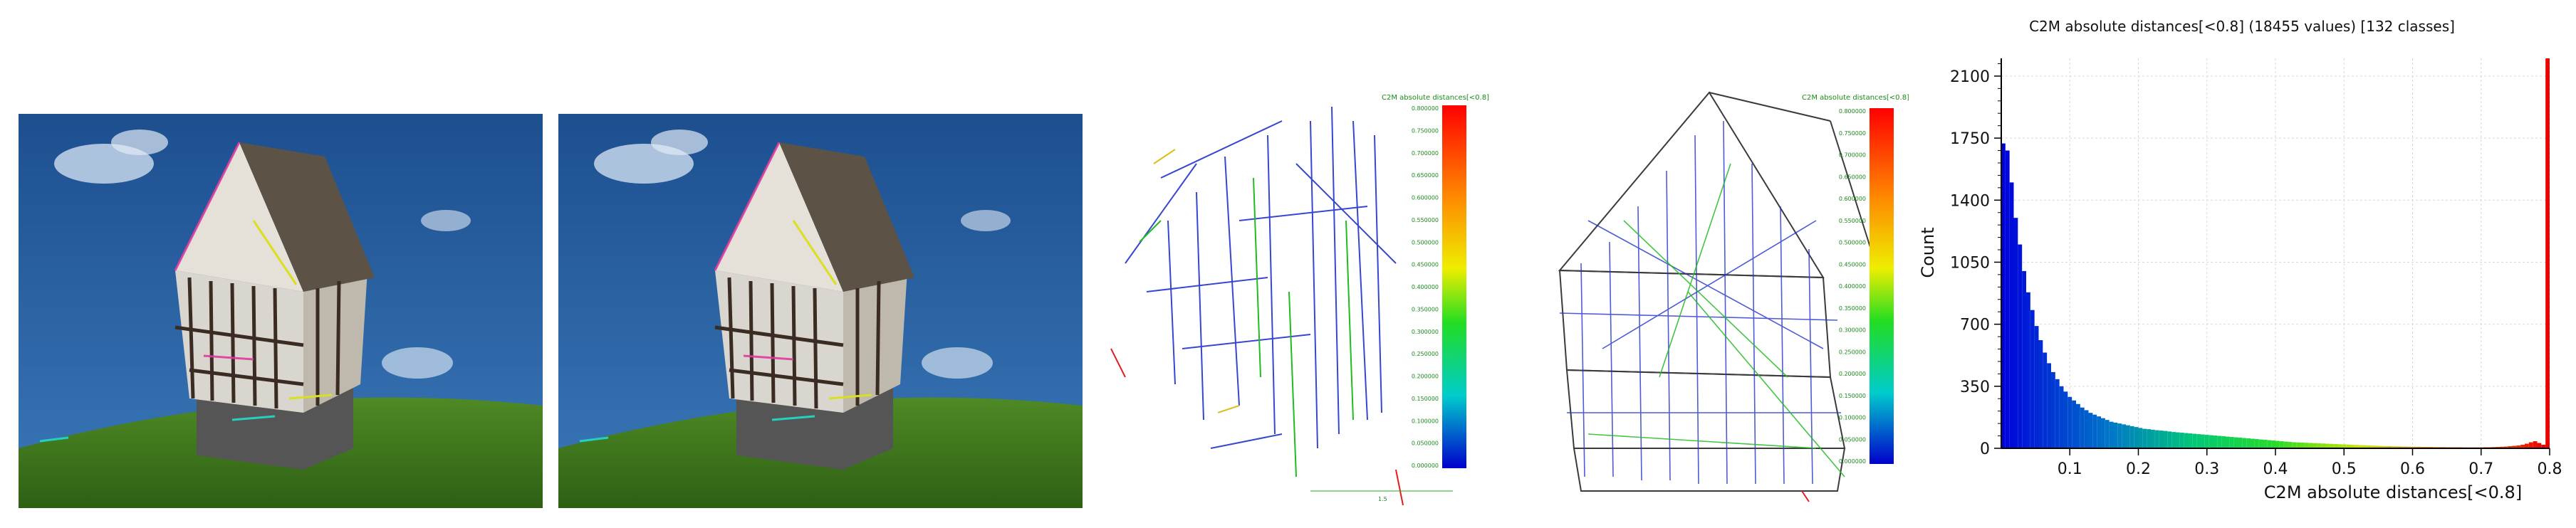 This screenshot has height=528, width=2576. What do you see at coordinates (2138, 469) in the screenshot?
I see `x-tick-label: 0.2` at bounding box center [2138, 469].